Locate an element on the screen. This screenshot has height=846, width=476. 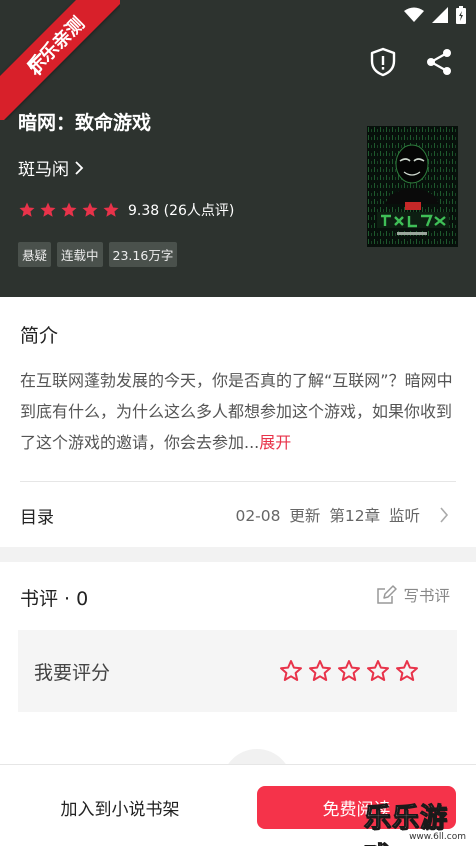
toc-row: 目录 02-08 更新 第12章 监听 is located at coordinates (238, 515).